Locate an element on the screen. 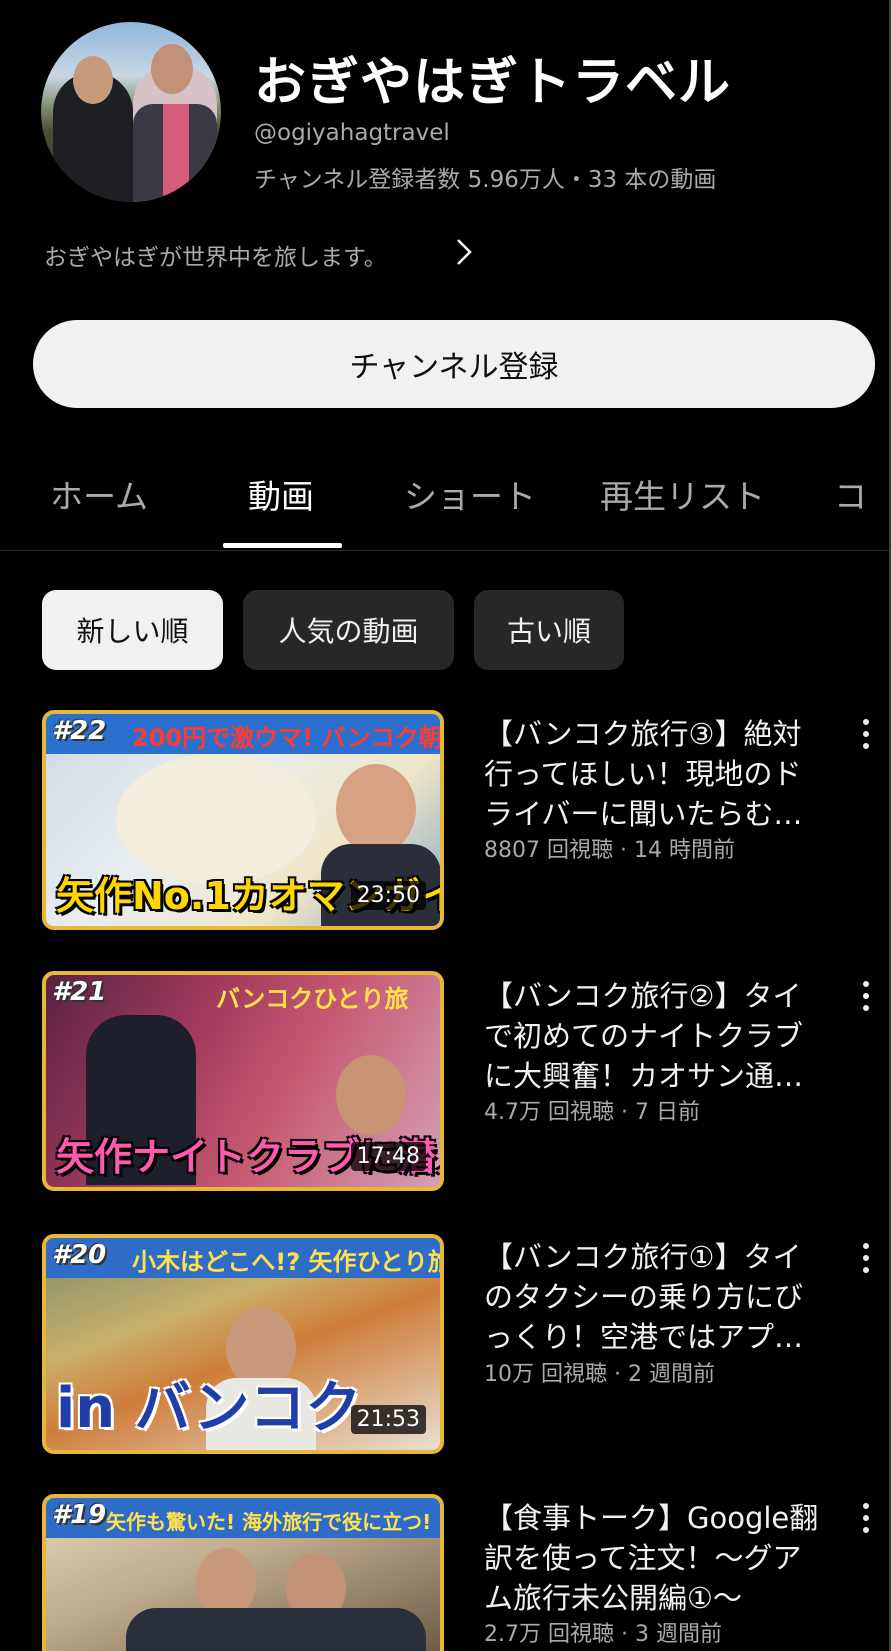 The height and width of the screenshot is (1651, 891). subscribe-button: チャンネル登録 is located at coordinates (454, 364).